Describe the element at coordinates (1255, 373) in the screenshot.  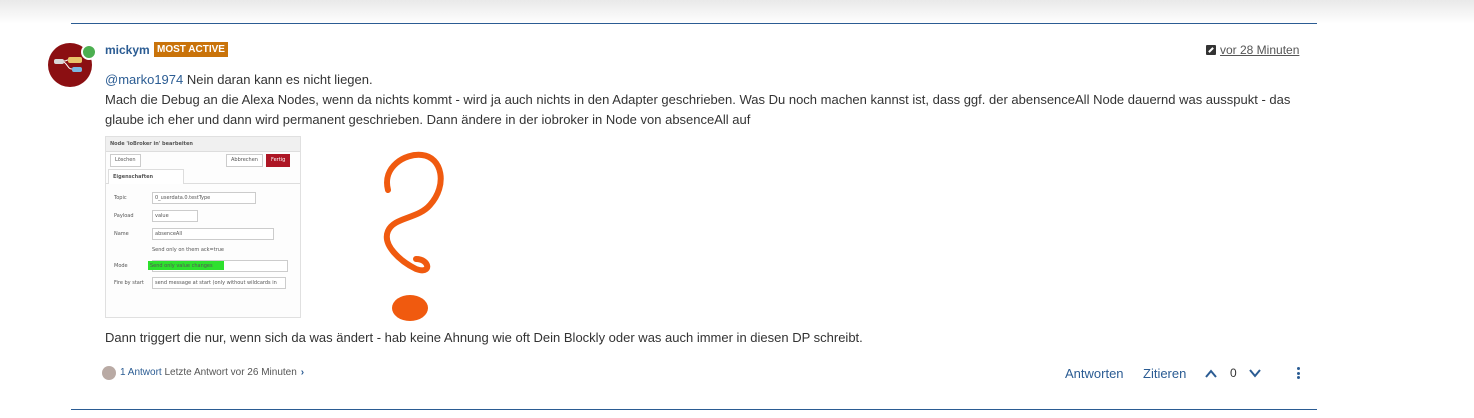
I see `chevron-down-icon` at that location.